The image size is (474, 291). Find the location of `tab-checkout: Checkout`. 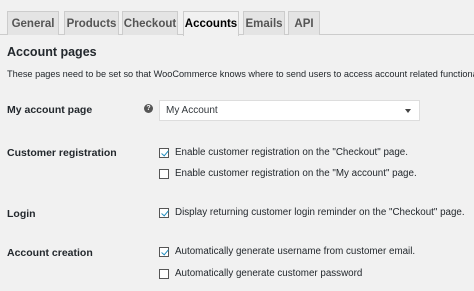

tab-checkout: Checkout is located at coordinates (150, 23).